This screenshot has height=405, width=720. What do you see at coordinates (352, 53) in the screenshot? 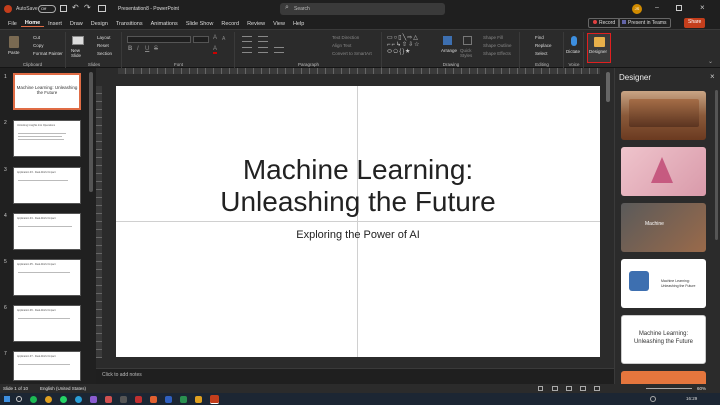
I see `convert-to-smartart-button: Convert to SmartArt` at bounding box center [352, 53].